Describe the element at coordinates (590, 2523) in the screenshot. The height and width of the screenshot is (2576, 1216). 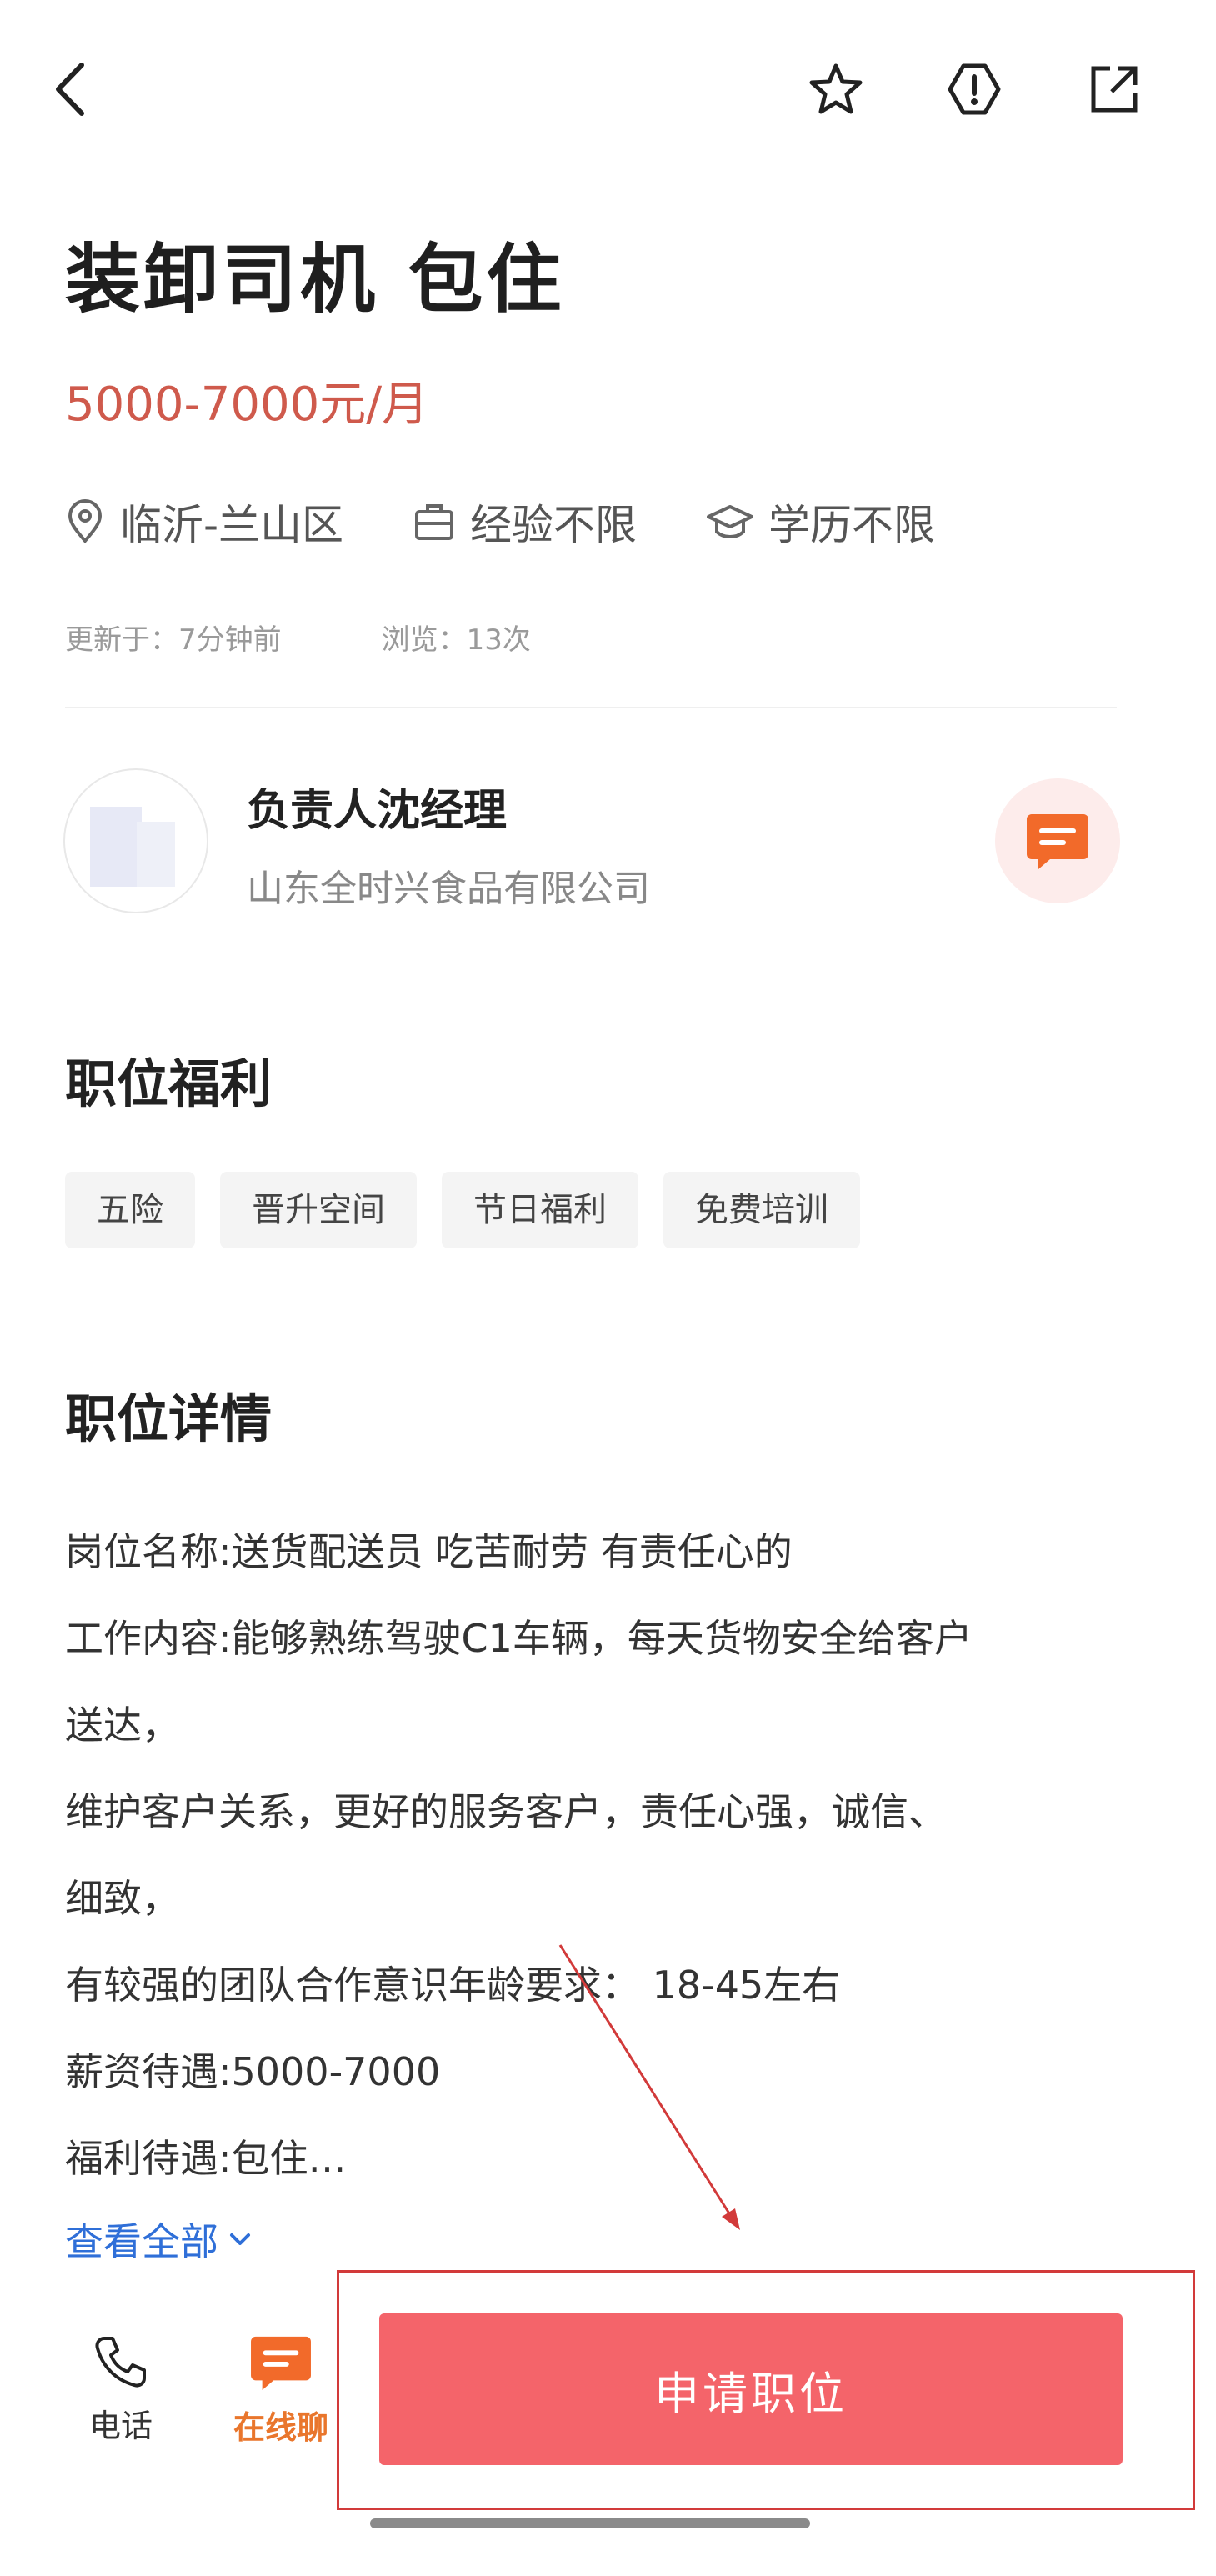
I see `home-indicator` at that location.